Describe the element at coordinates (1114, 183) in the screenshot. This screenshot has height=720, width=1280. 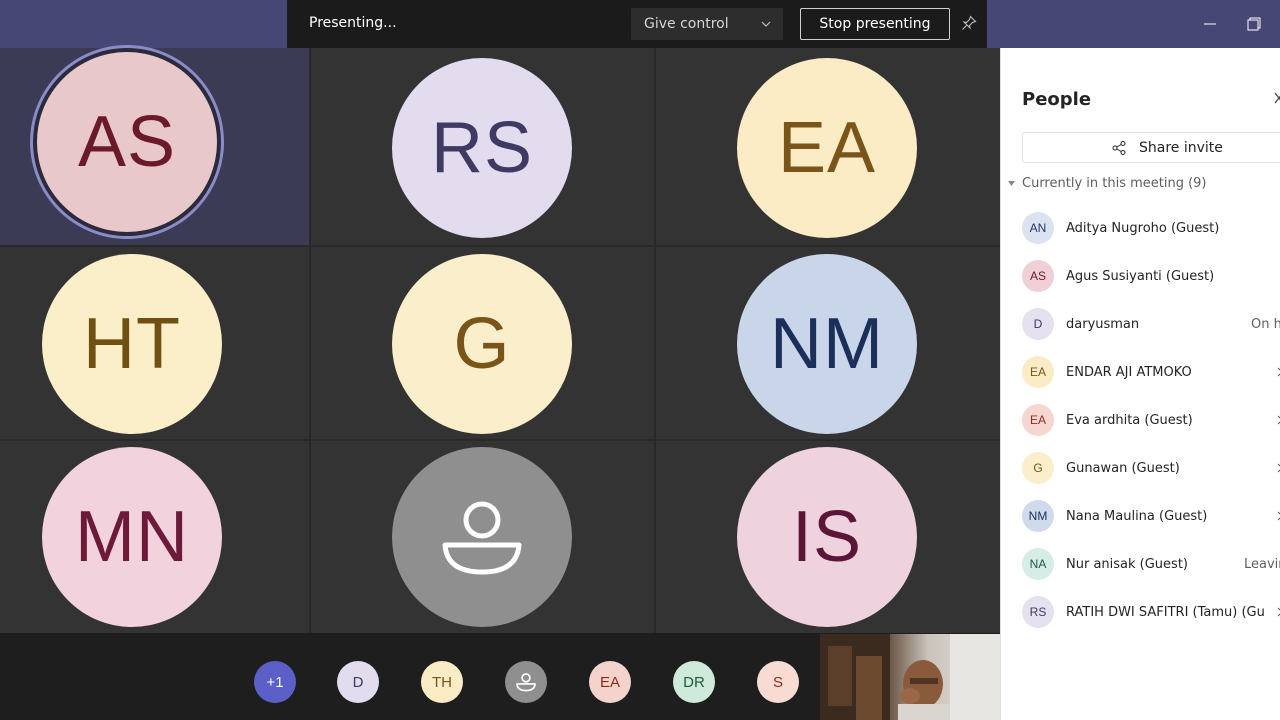
I see `section-label: Currently in this meeting (9)` at that location.